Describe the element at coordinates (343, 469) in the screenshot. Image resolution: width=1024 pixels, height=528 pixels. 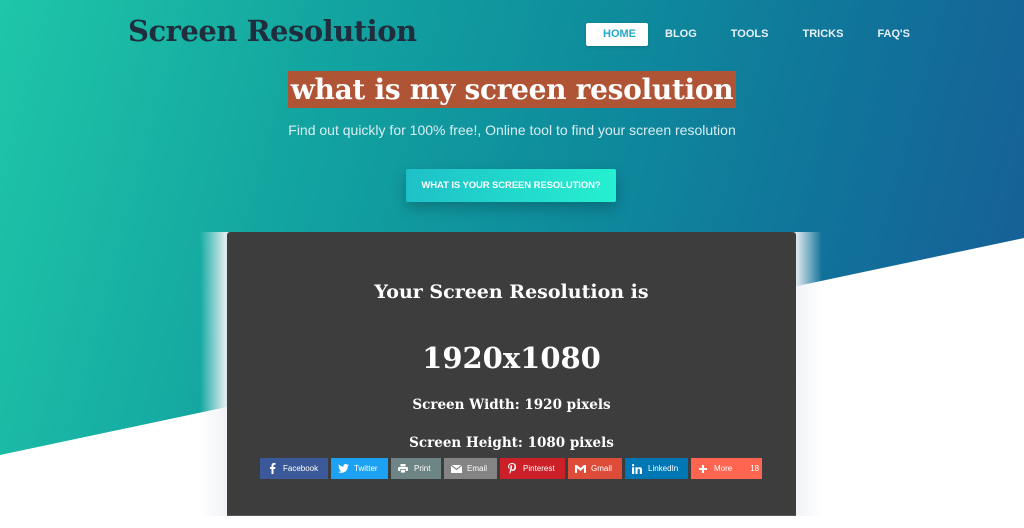
I see `twitter-icon` at that location.